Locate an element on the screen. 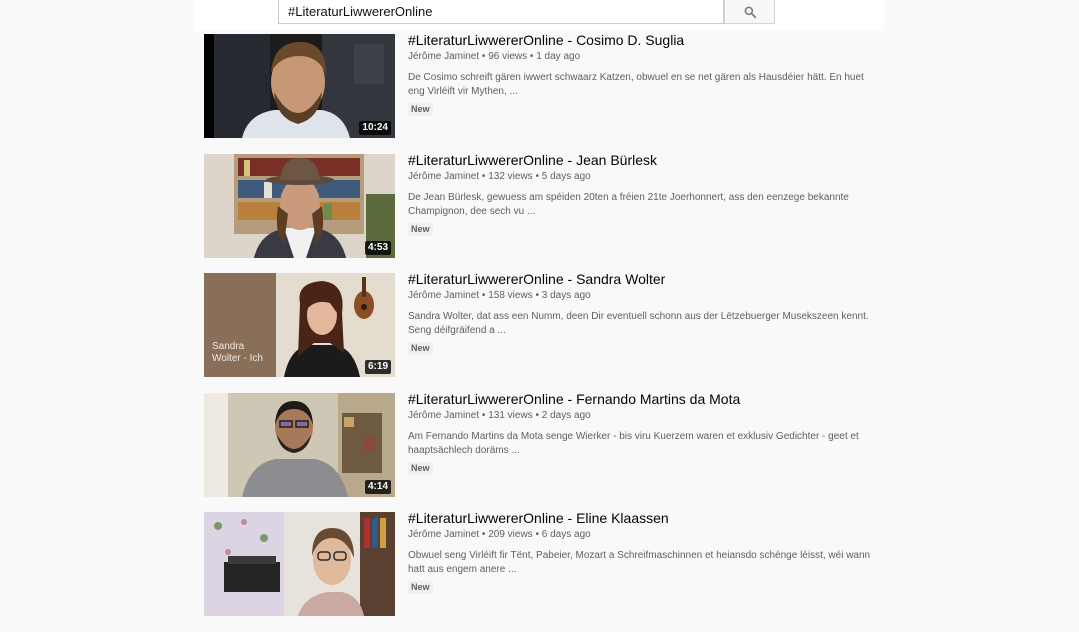  video-meta: Jérôme Jaminet • 96 views • 1 day ago is located at coordinates (643, 57).